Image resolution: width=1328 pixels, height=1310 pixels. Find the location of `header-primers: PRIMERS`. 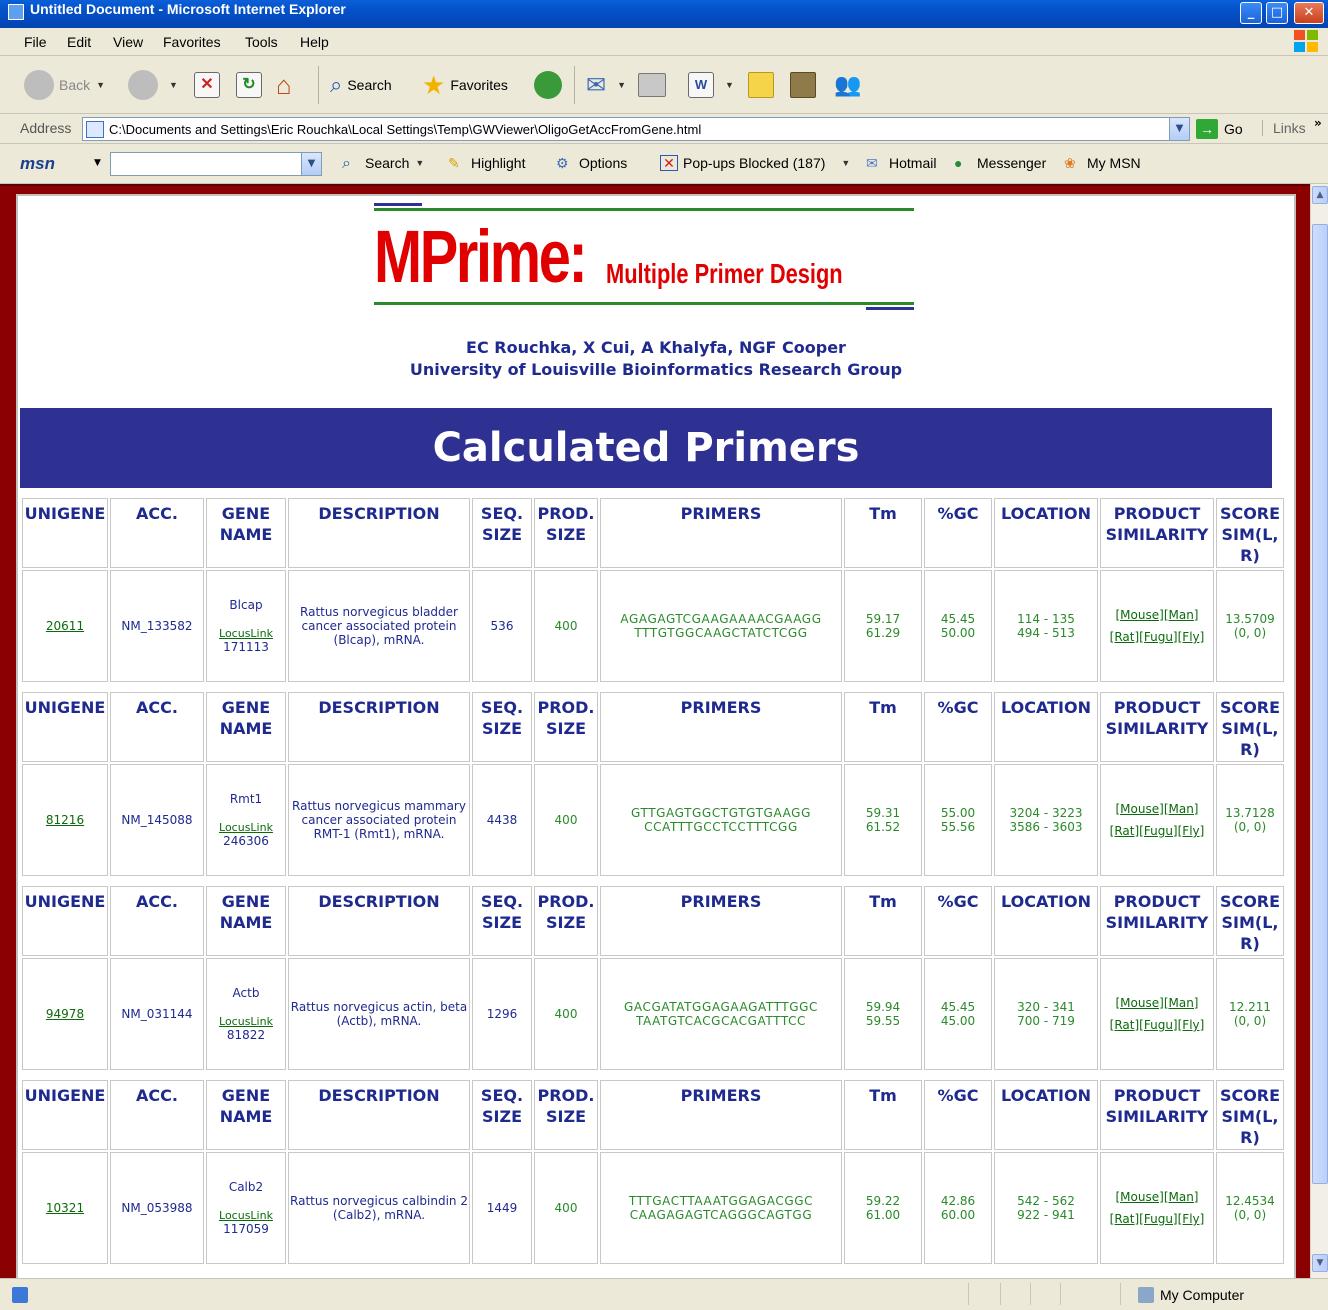

header-primers: PRIMERS is located at coordinates (721, 921).